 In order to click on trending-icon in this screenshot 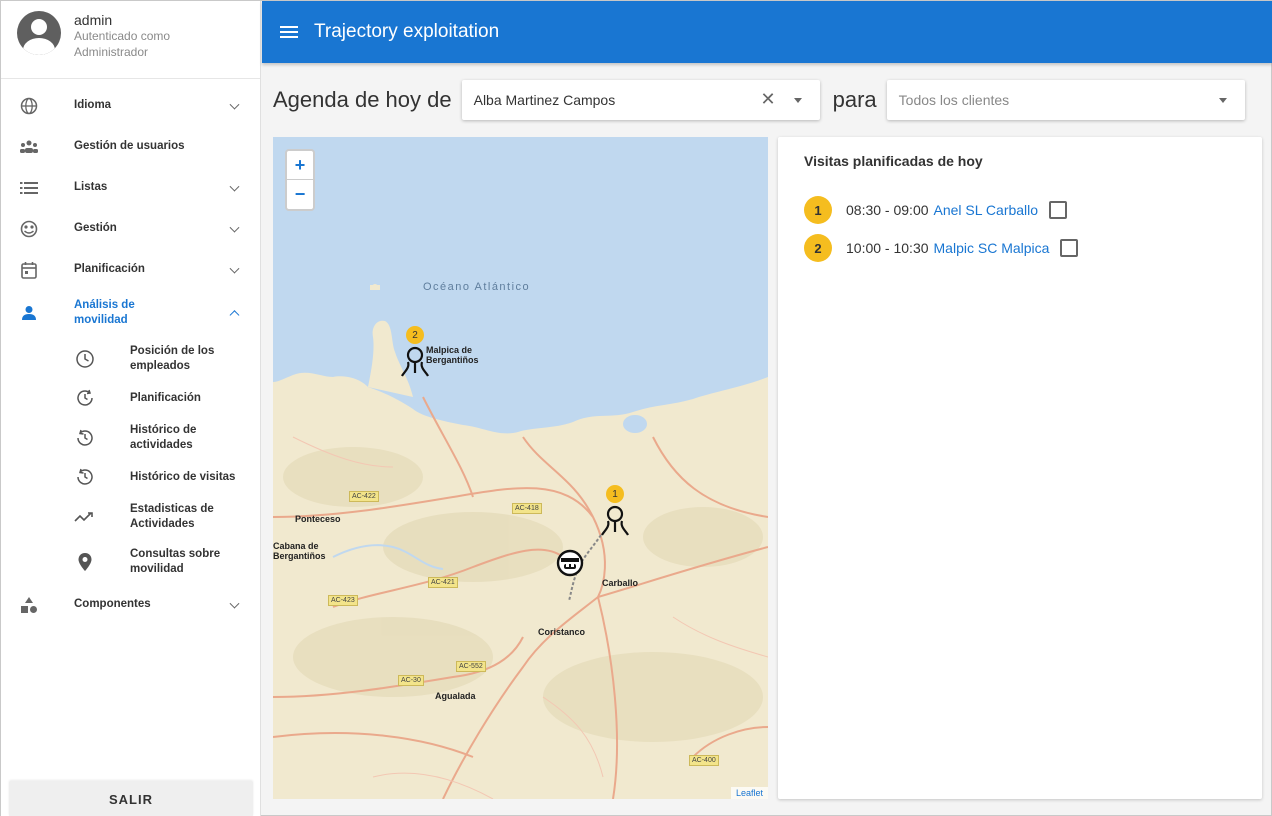, I will do `click(85, 517)`.